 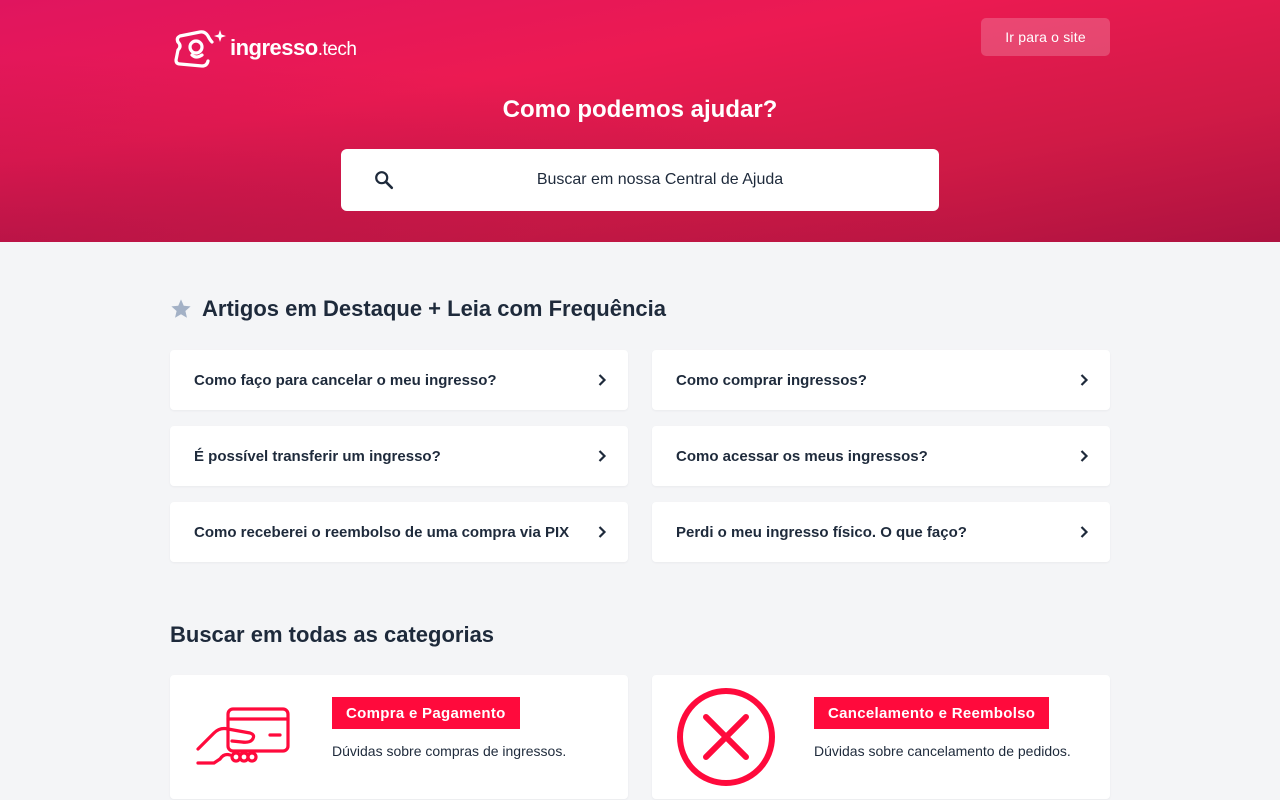 What do you see at coordinates (802, 456) in the screenshot?
I see `article-label: Como acessar os meus ingressos?` at bounding box center [802, 456].